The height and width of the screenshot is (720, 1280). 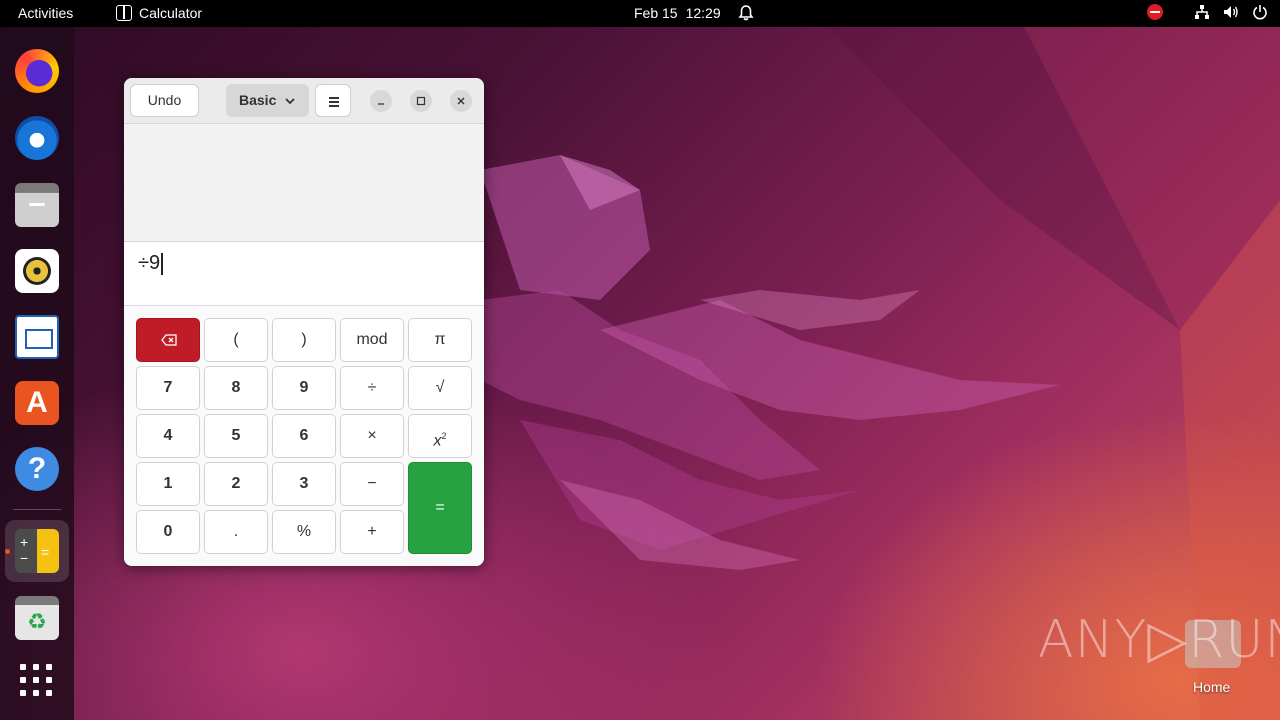 I want to click on hamburger-icon, so click(x=334, y=98).